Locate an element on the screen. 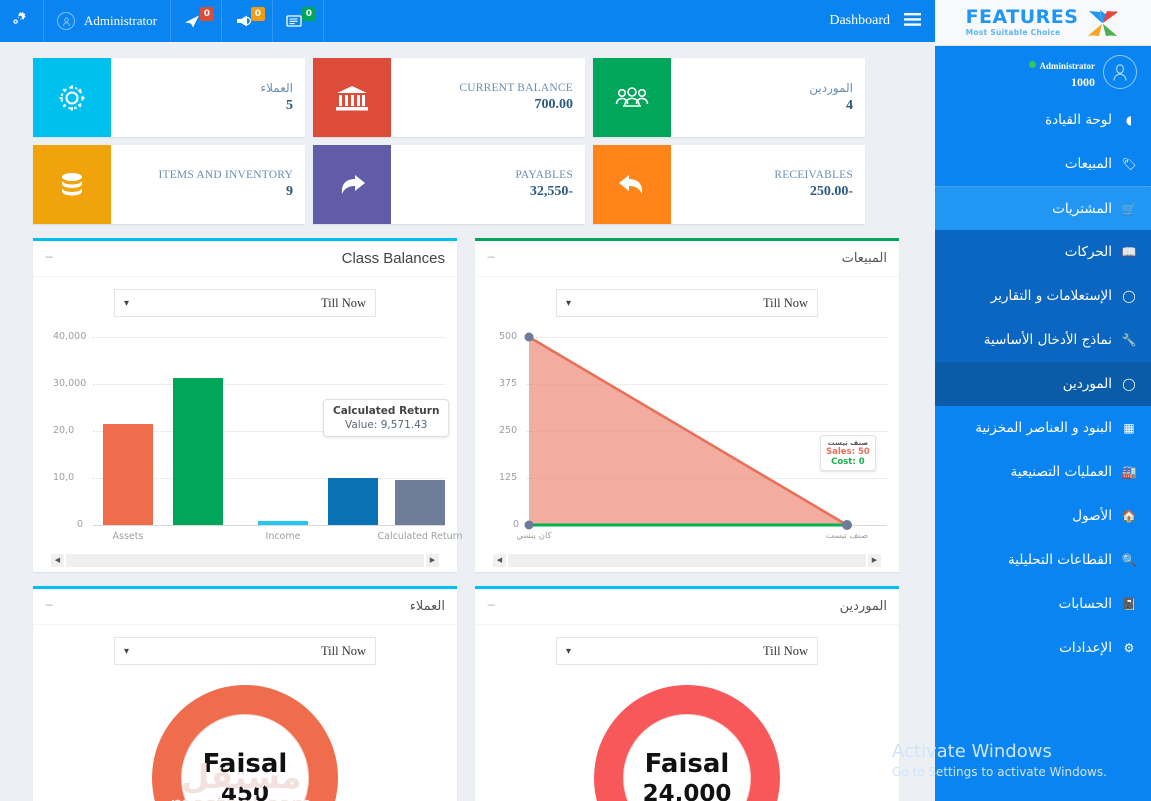 This screenshot has width=1151, height=801. top-navbar: Administrator 0 0 0 Dashboard is located at coordinates (467, 21).